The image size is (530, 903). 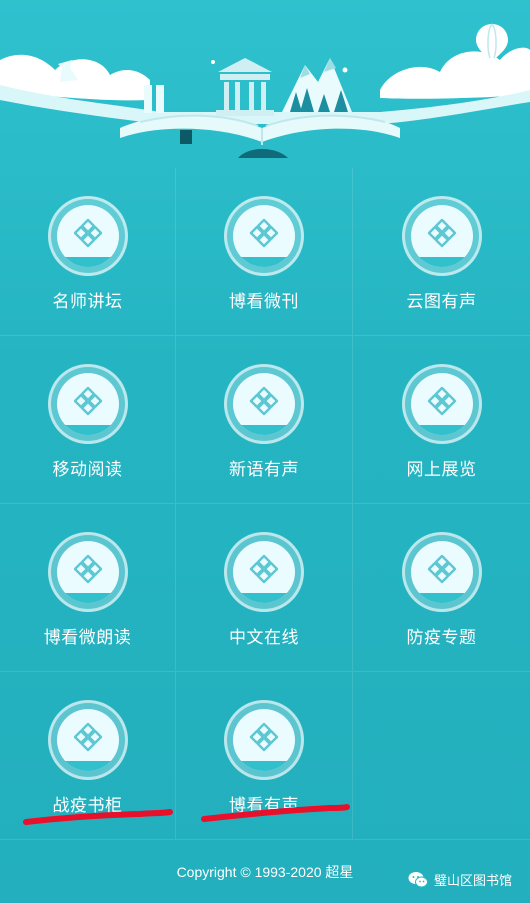 I want to click on grid-item-label: 云图有声, so click(x=441, y=302).